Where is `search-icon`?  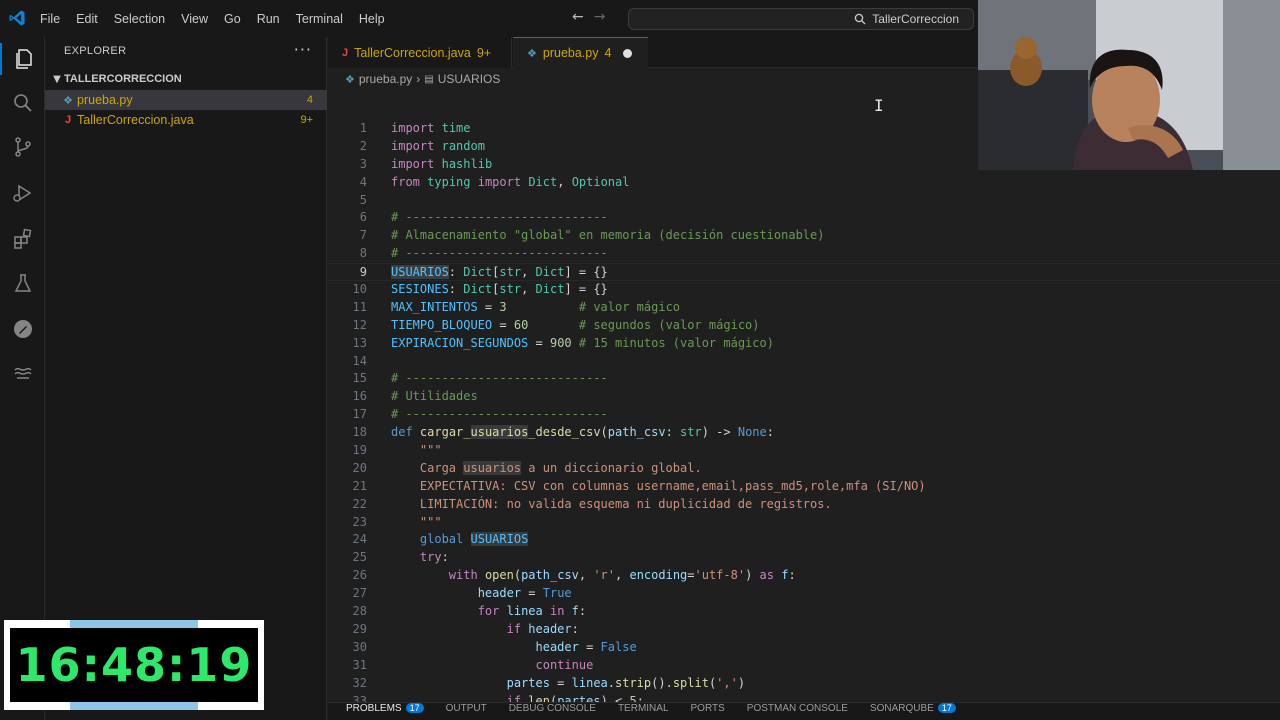
search-icon is located at coordinates (22, 103).